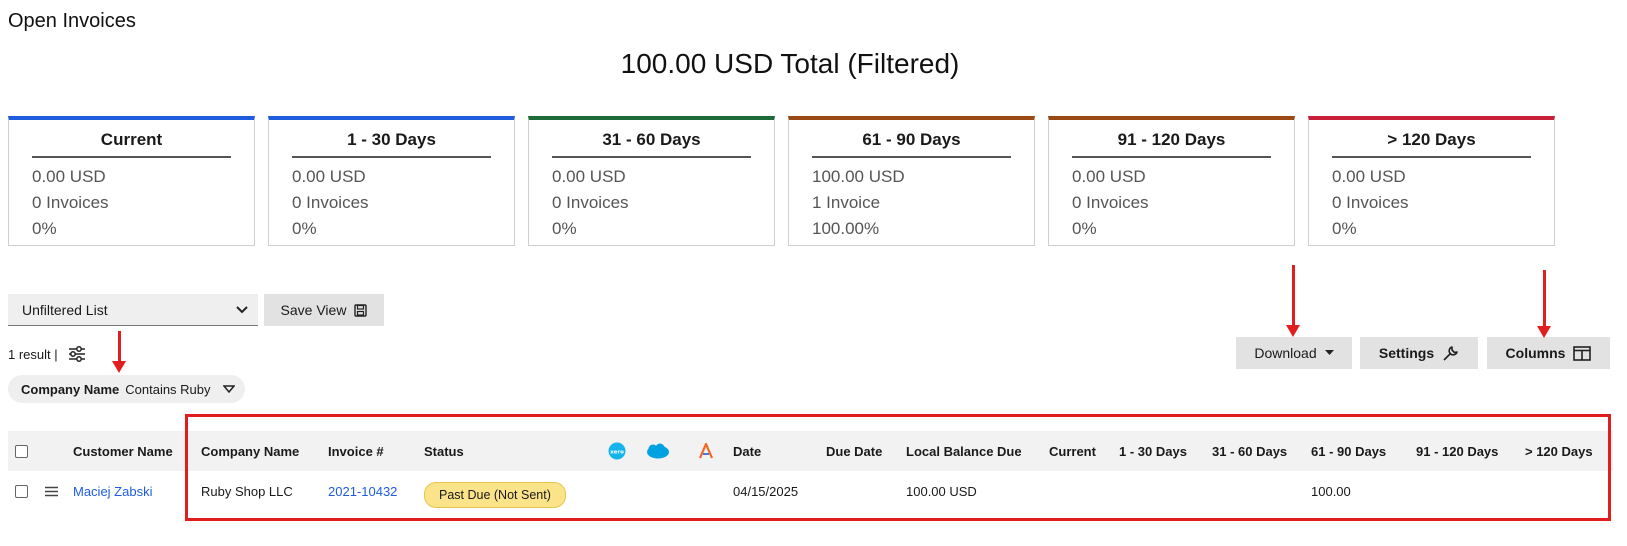 This screenshot has height=546, width=1627. What do you see at coordinates (168, 389) in the screenshot?
I see `filter-condition: Contains Ruby` at bounding box center [168, 389].